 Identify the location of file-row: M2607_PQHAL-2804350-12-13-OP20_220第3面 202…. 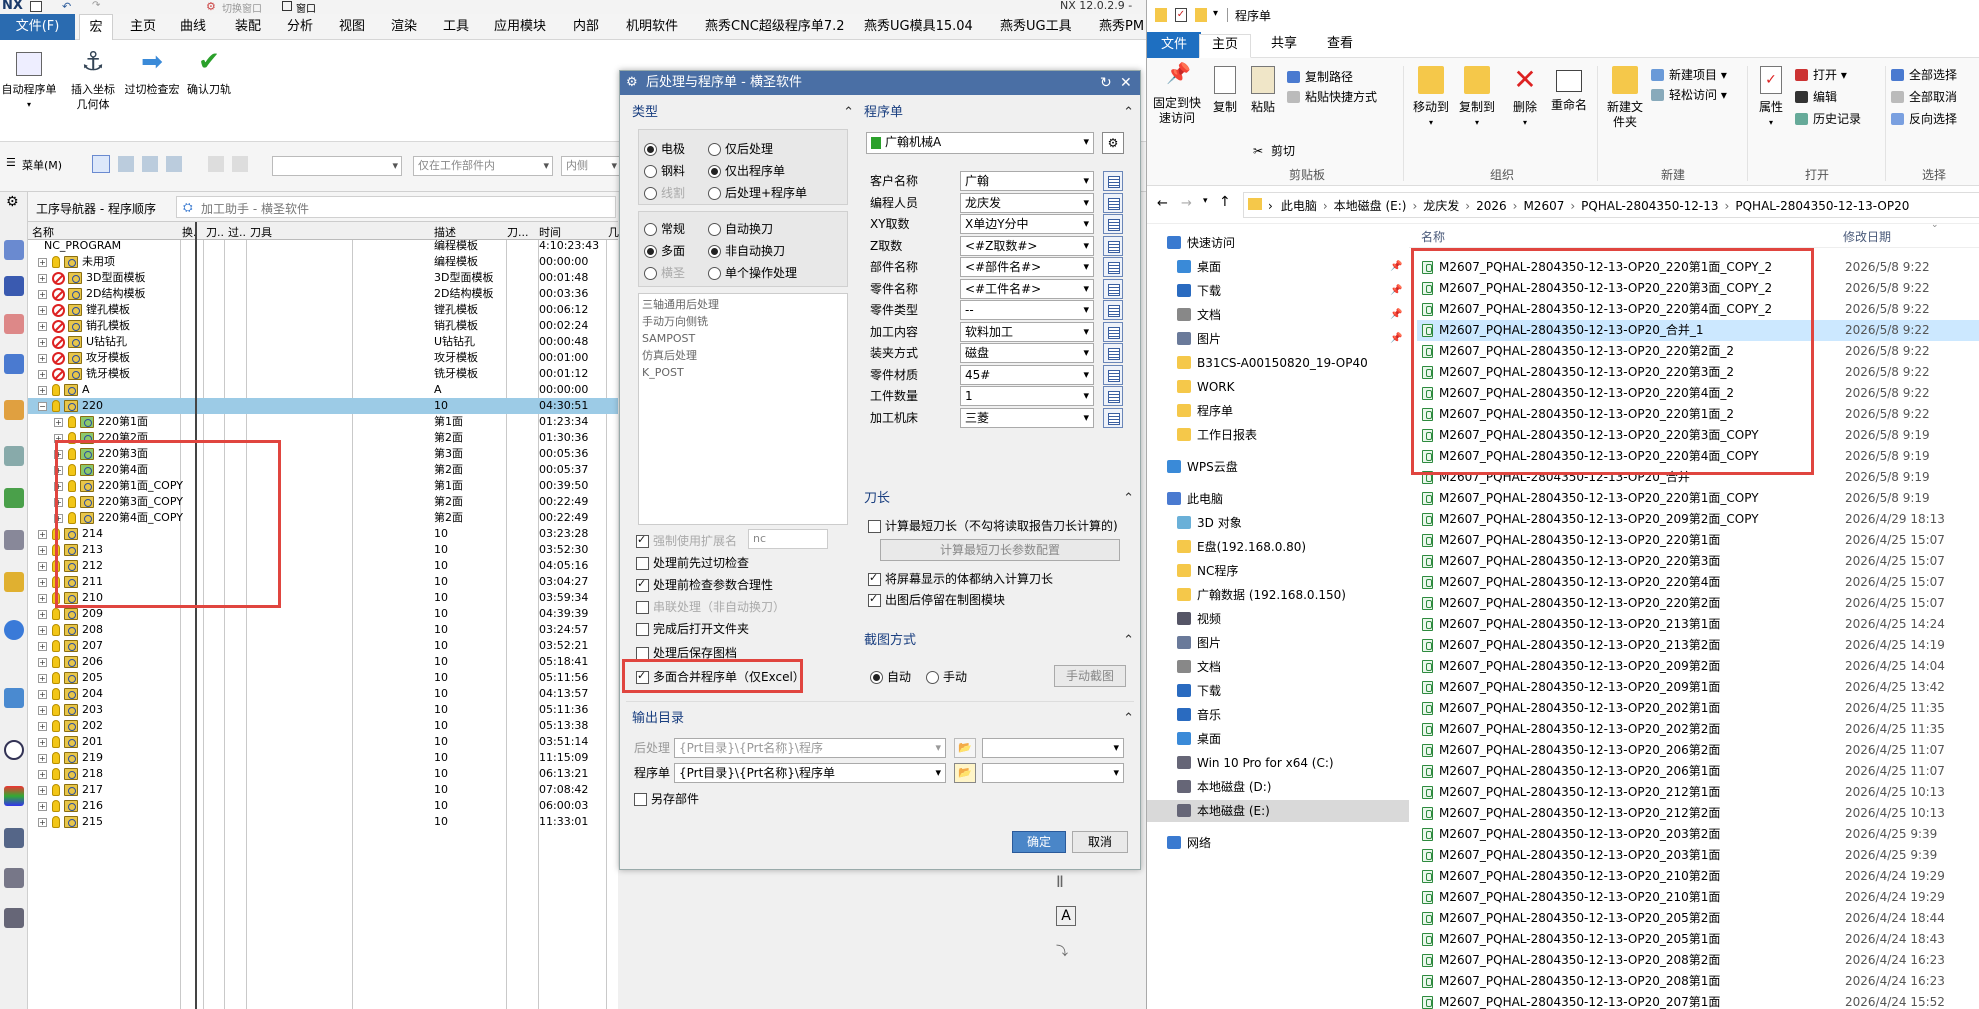
(1698, 561).